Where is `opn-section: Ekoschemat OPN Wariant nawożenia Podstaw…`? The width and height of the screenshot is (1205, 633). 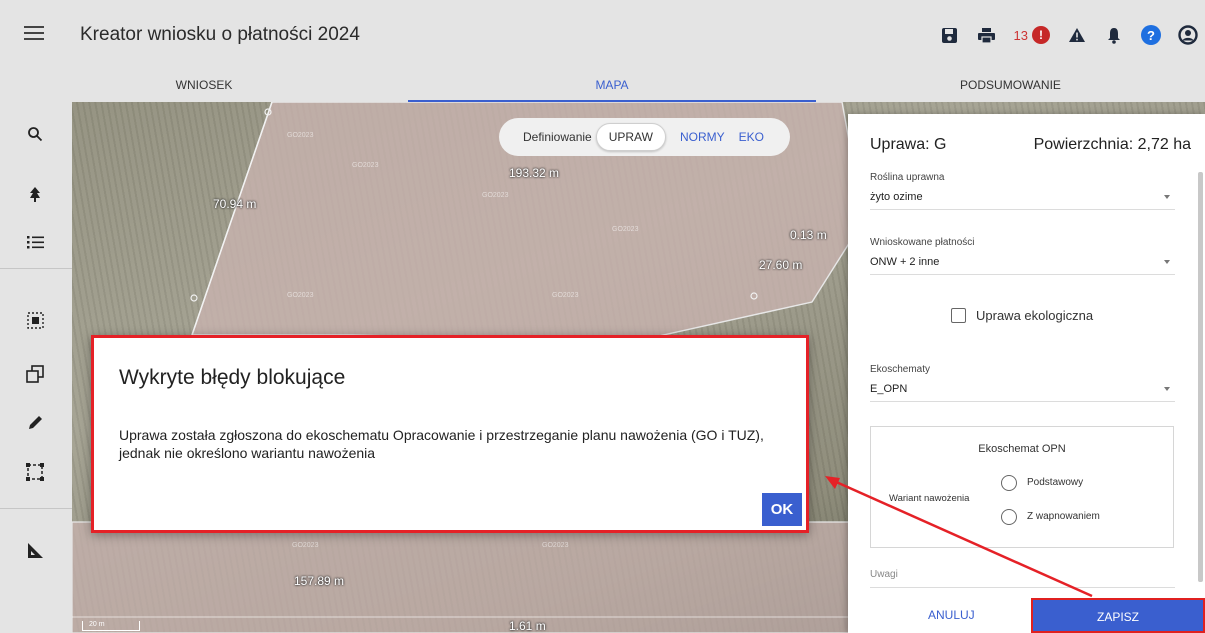
opn-section: Ekoschemat OPN Wariant nawożenia Podstaw… is located at coordinates (1022, 487).